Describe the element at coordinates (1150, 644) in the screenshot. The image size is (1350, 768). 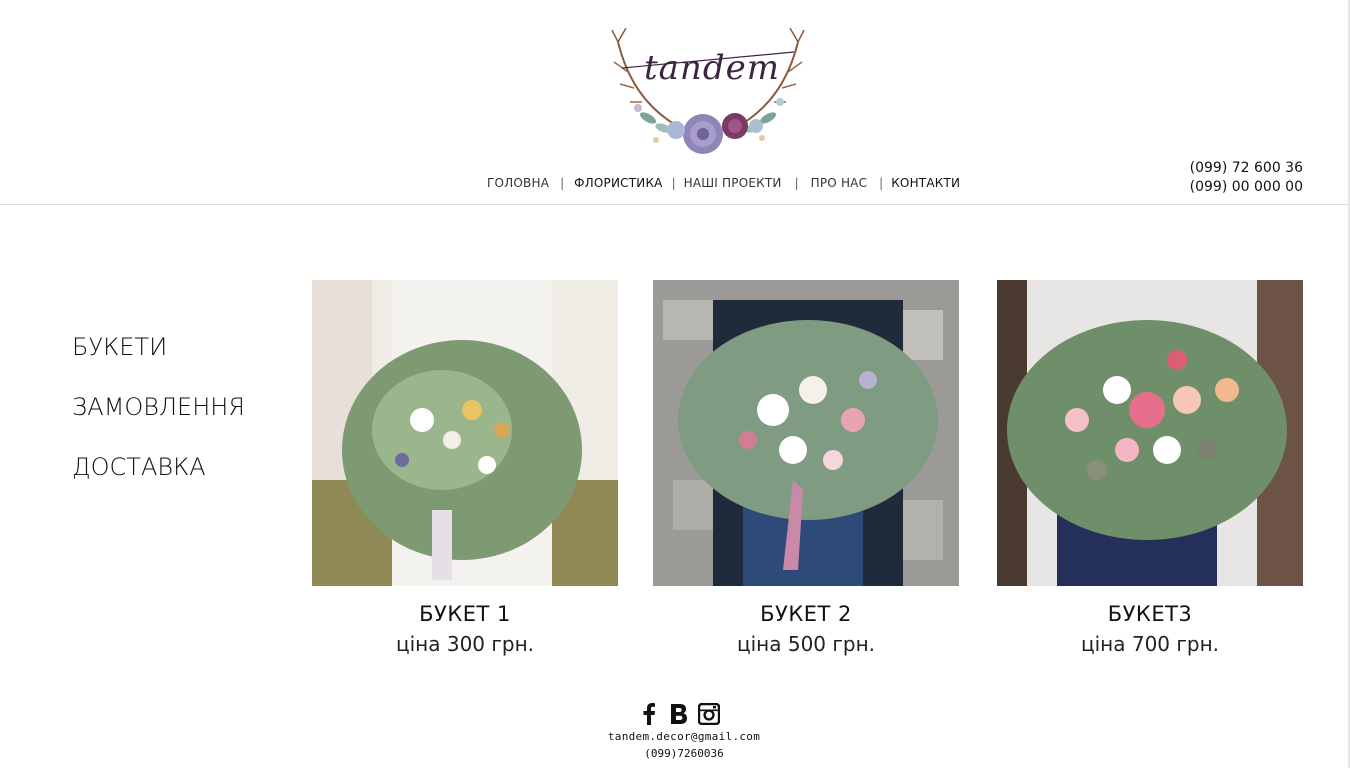
I see `product-price: ціна 700 грн.` at that location.